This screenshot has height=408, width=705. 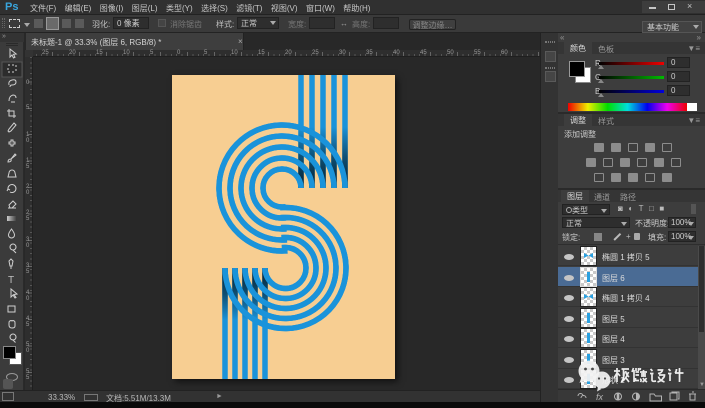 What do you see at coordinates (11, 280) in the screenshot?
I see `svg-text: T` at bounding box center [11, 280].